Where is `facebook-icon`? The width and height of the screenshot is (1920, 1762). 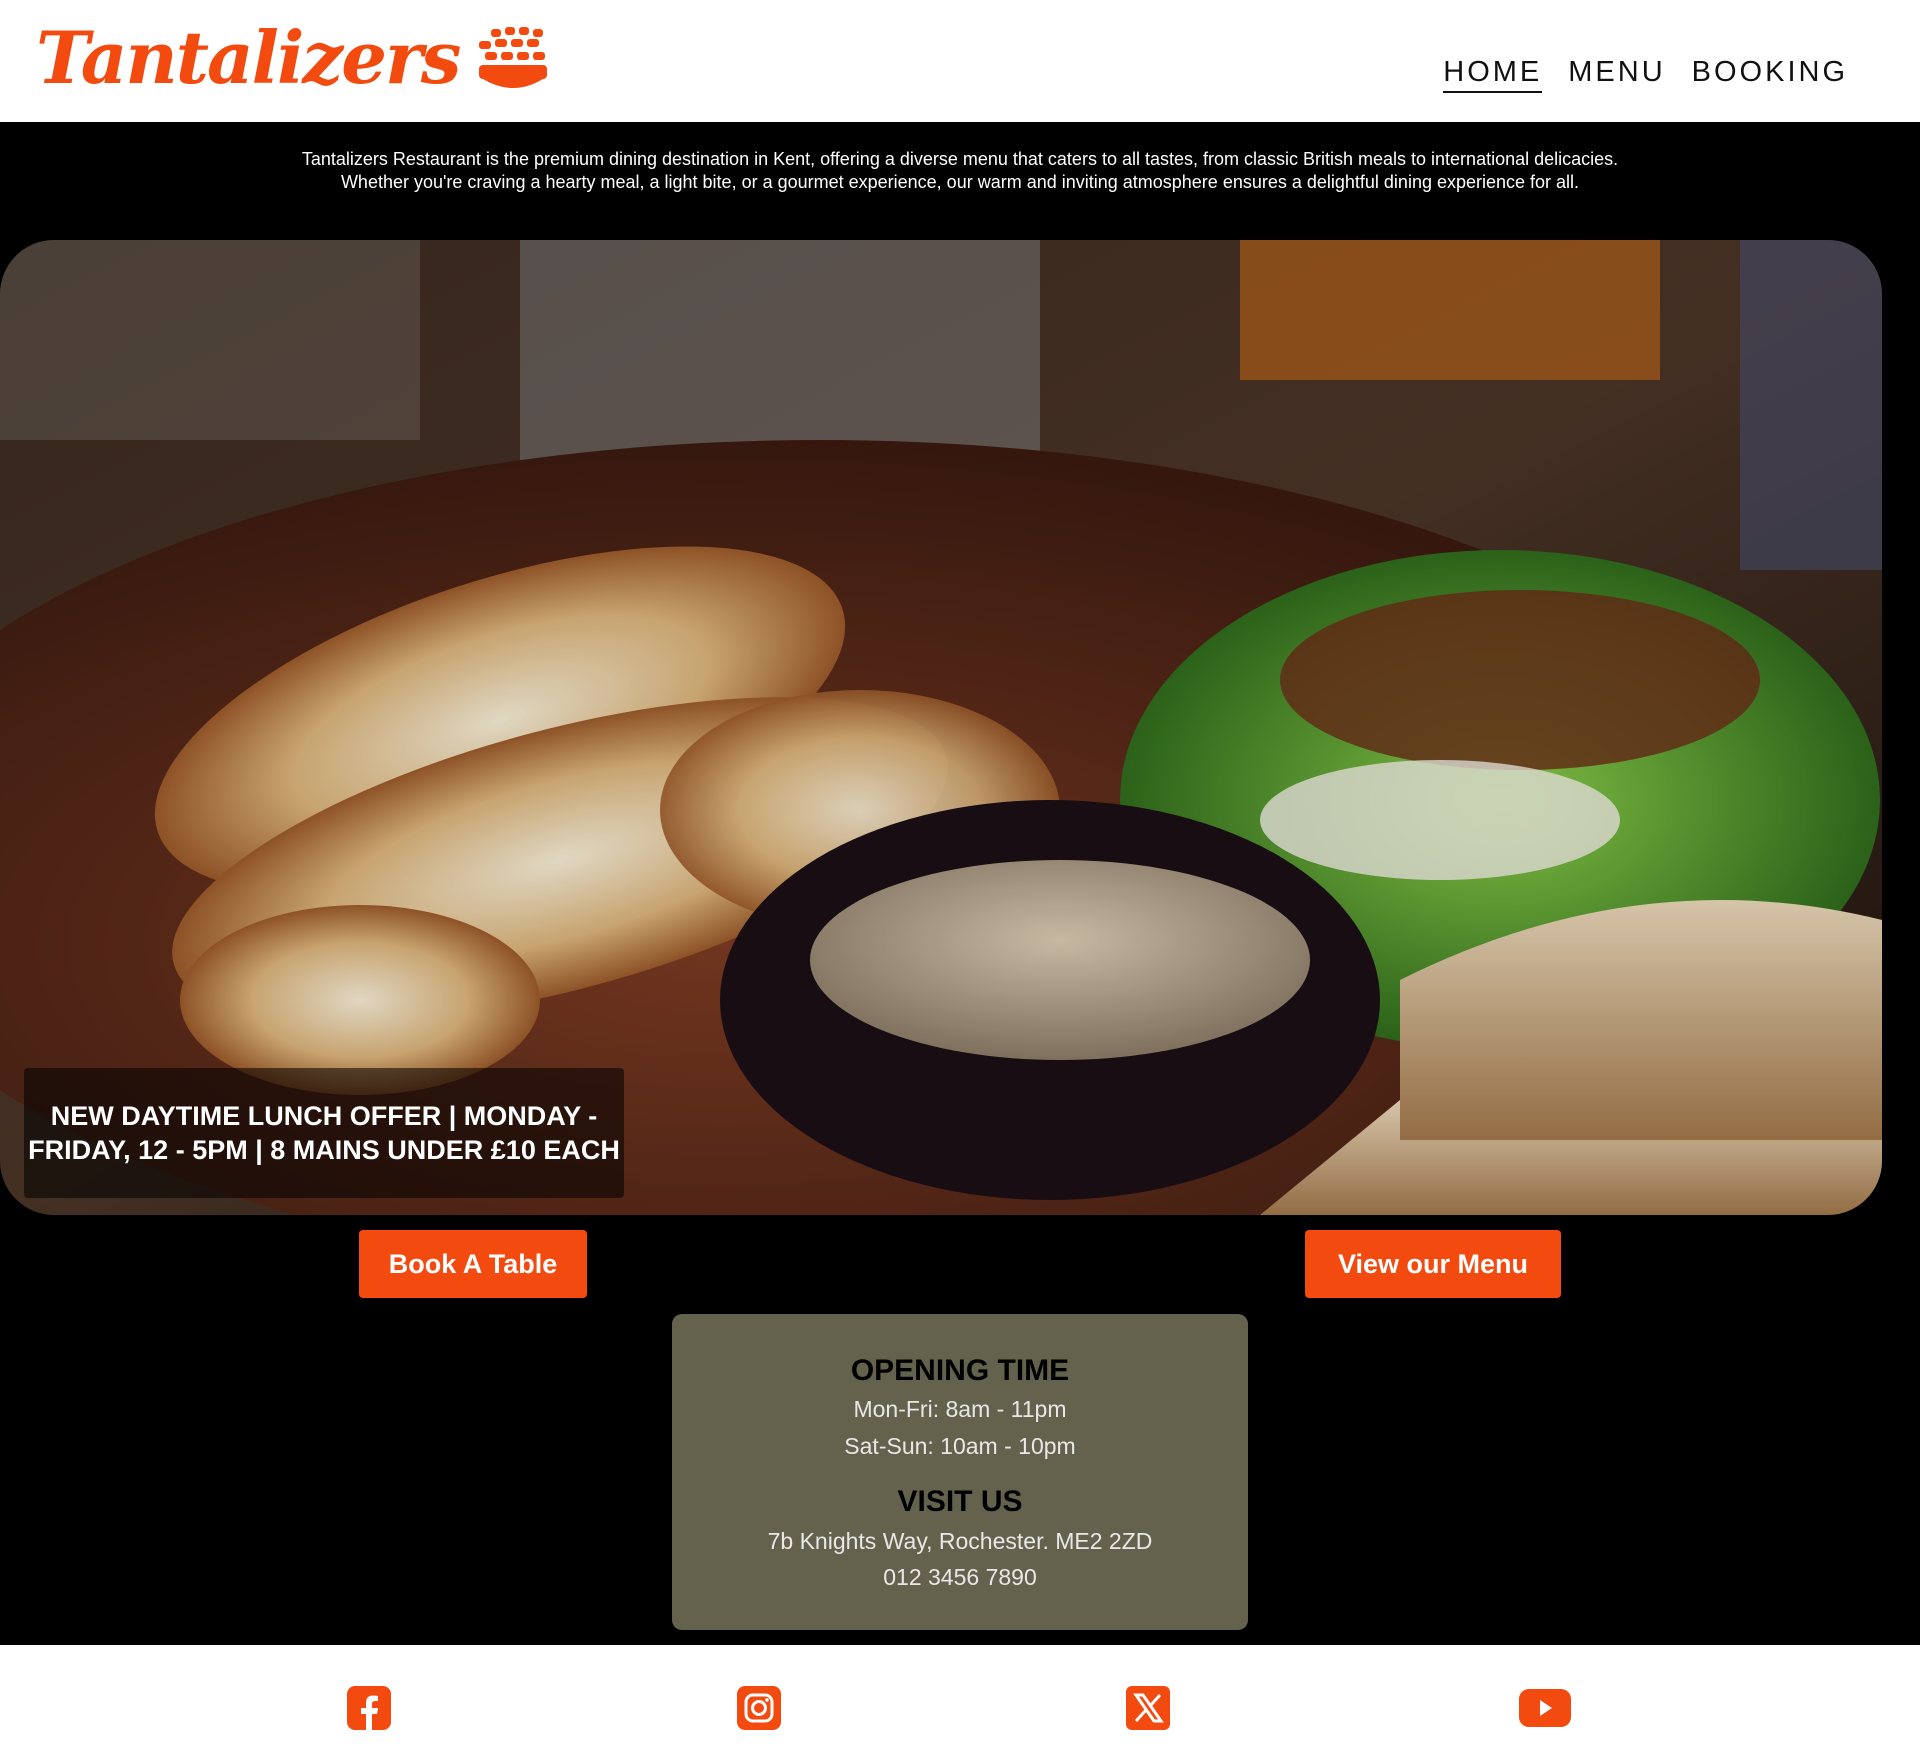
facebook-icon is located at coordinates (369, 1708).